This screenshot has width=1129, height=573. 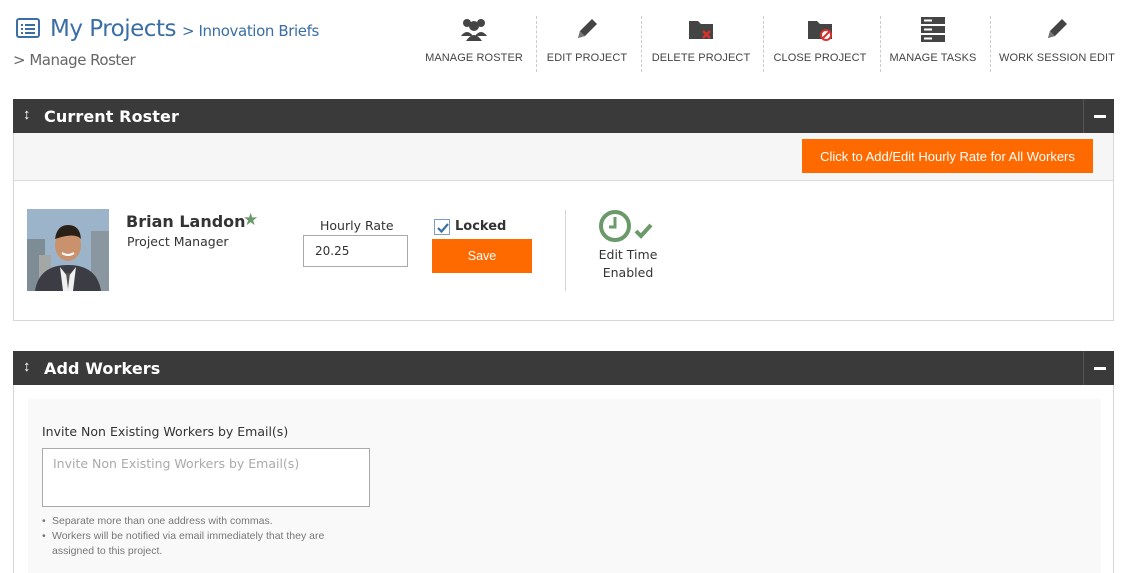 What do you see at coordinates (563, 368) in the screenshot?
I see `add-workers-header: ↕ Add Workers` at bounding box center [563, 368].